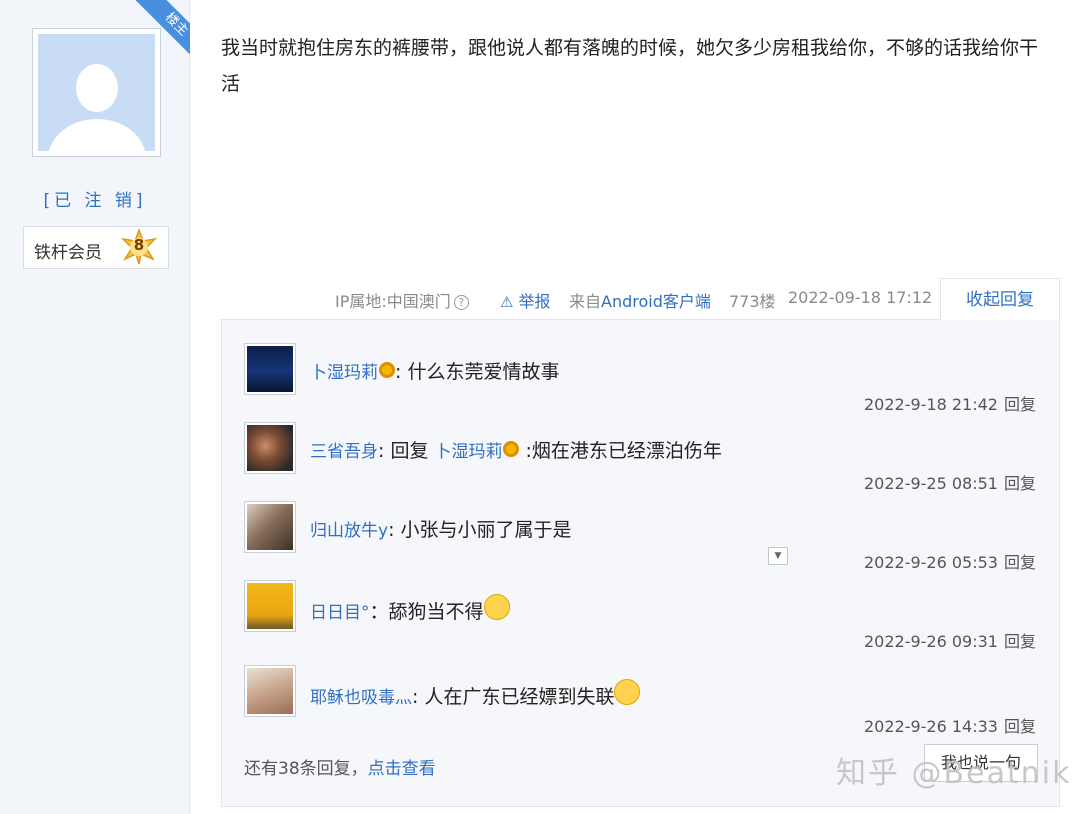 The width and height of the screenshot is (1080, 814). I want to click on reply-meta: 2022-9-26 05:53 回复, so click(950, 561).